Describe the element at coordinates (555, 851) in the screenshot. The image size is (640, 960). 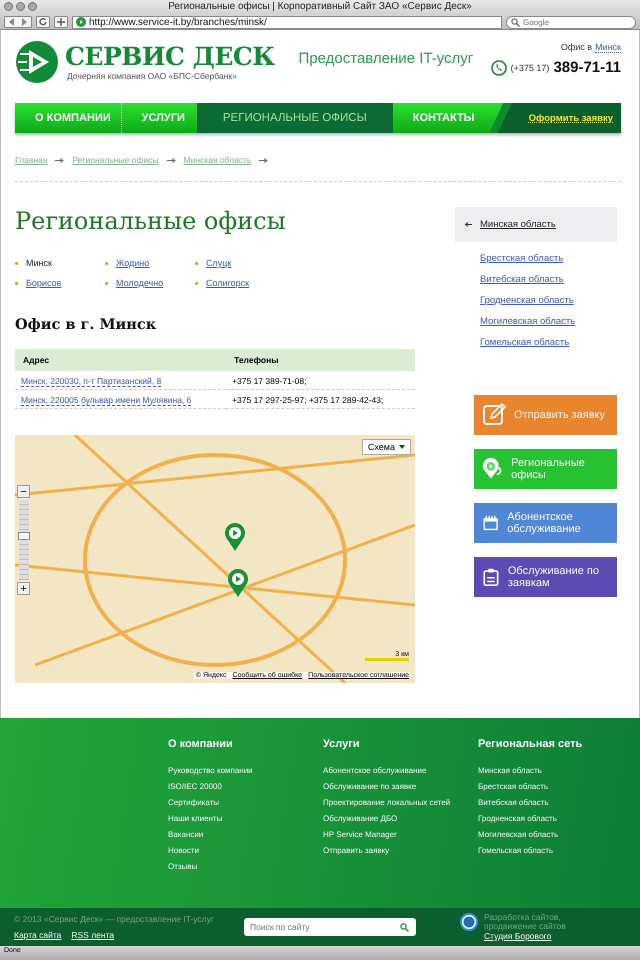
I see `footer-link: Гомельская область` at that location.